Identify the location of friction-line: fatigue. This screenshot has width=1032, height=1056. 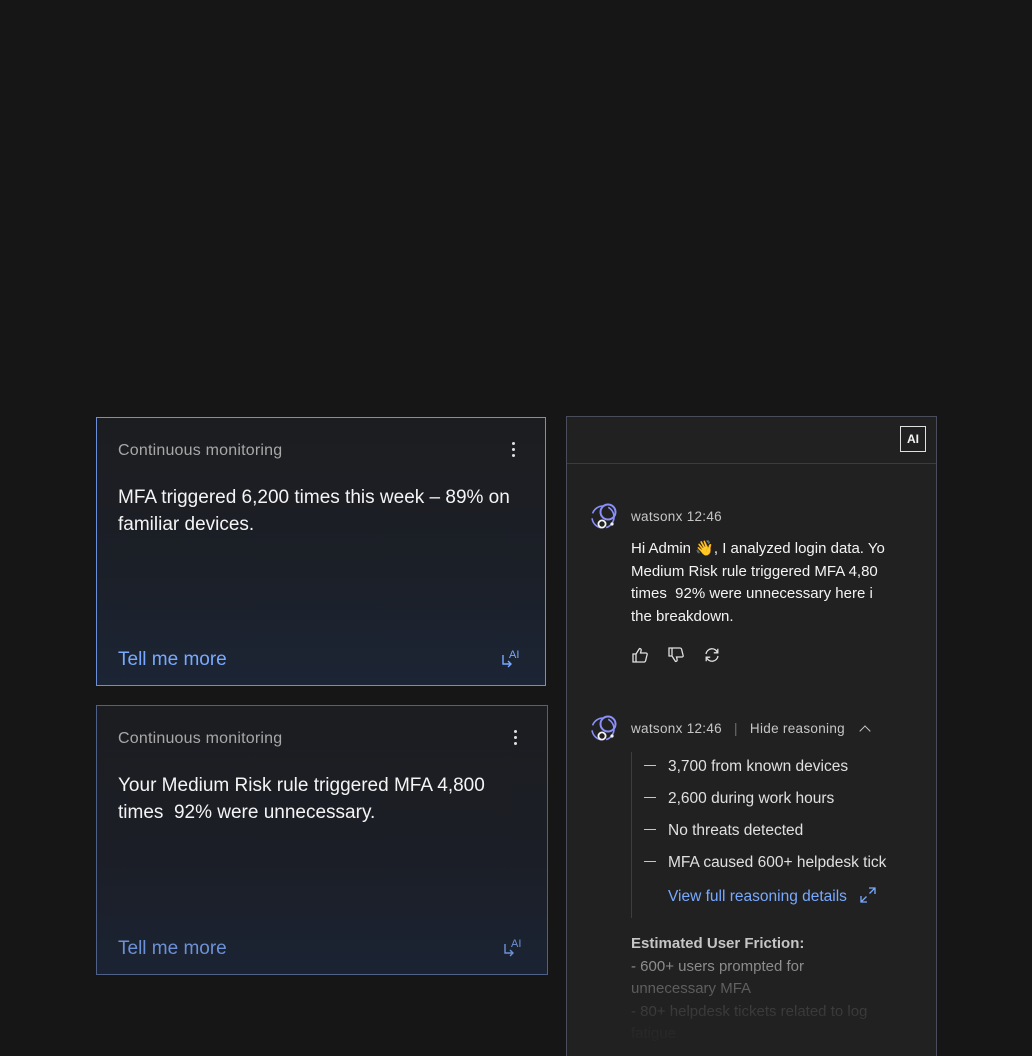
(654, 1033).